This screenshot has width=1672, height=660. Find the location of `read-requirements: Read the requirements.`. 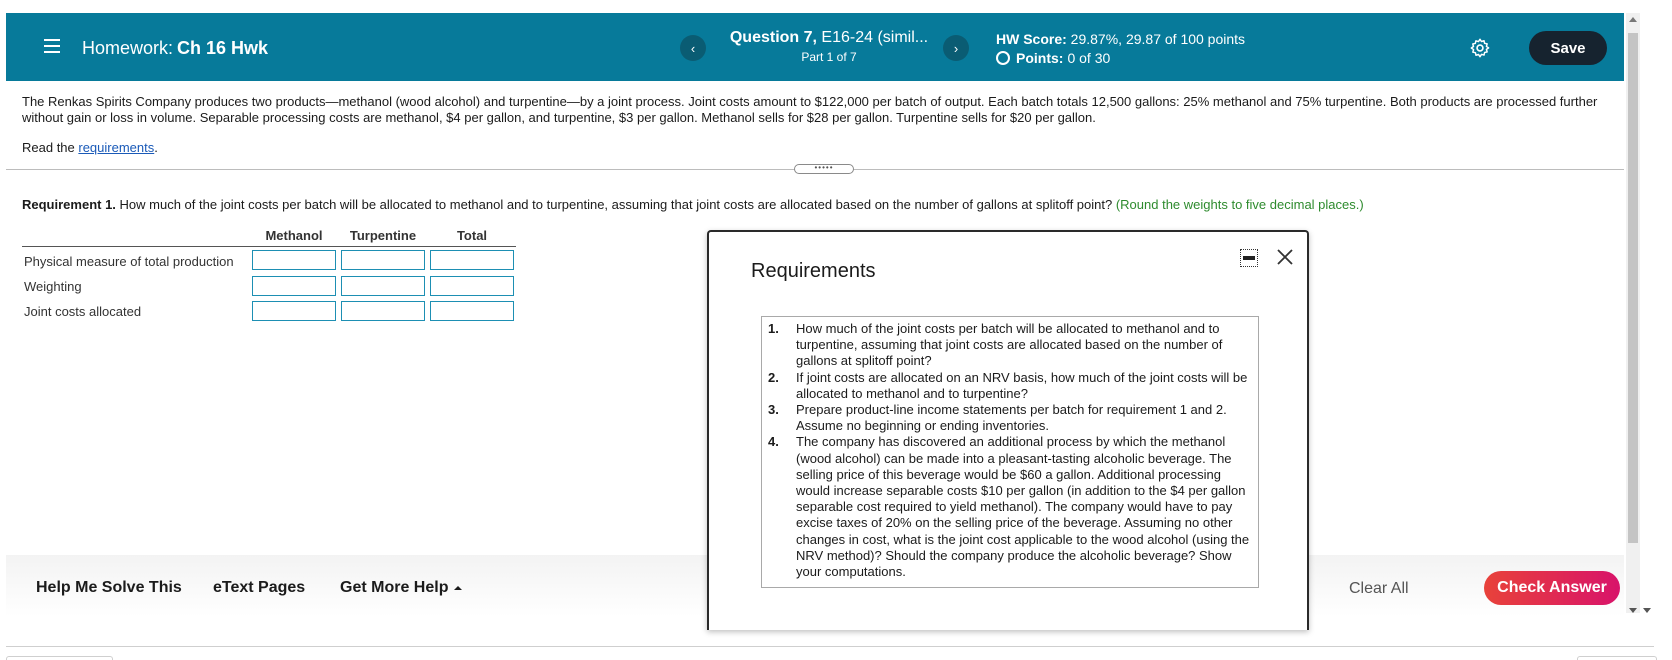

read-requirements: Read the requirements. is located at coordinates (90, 147).